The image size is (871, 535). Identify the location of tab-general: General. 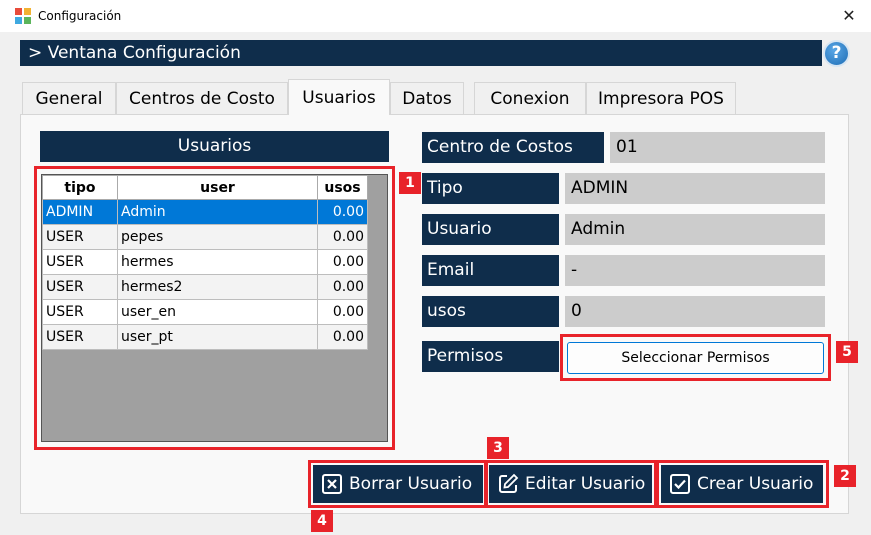
(69, 98).